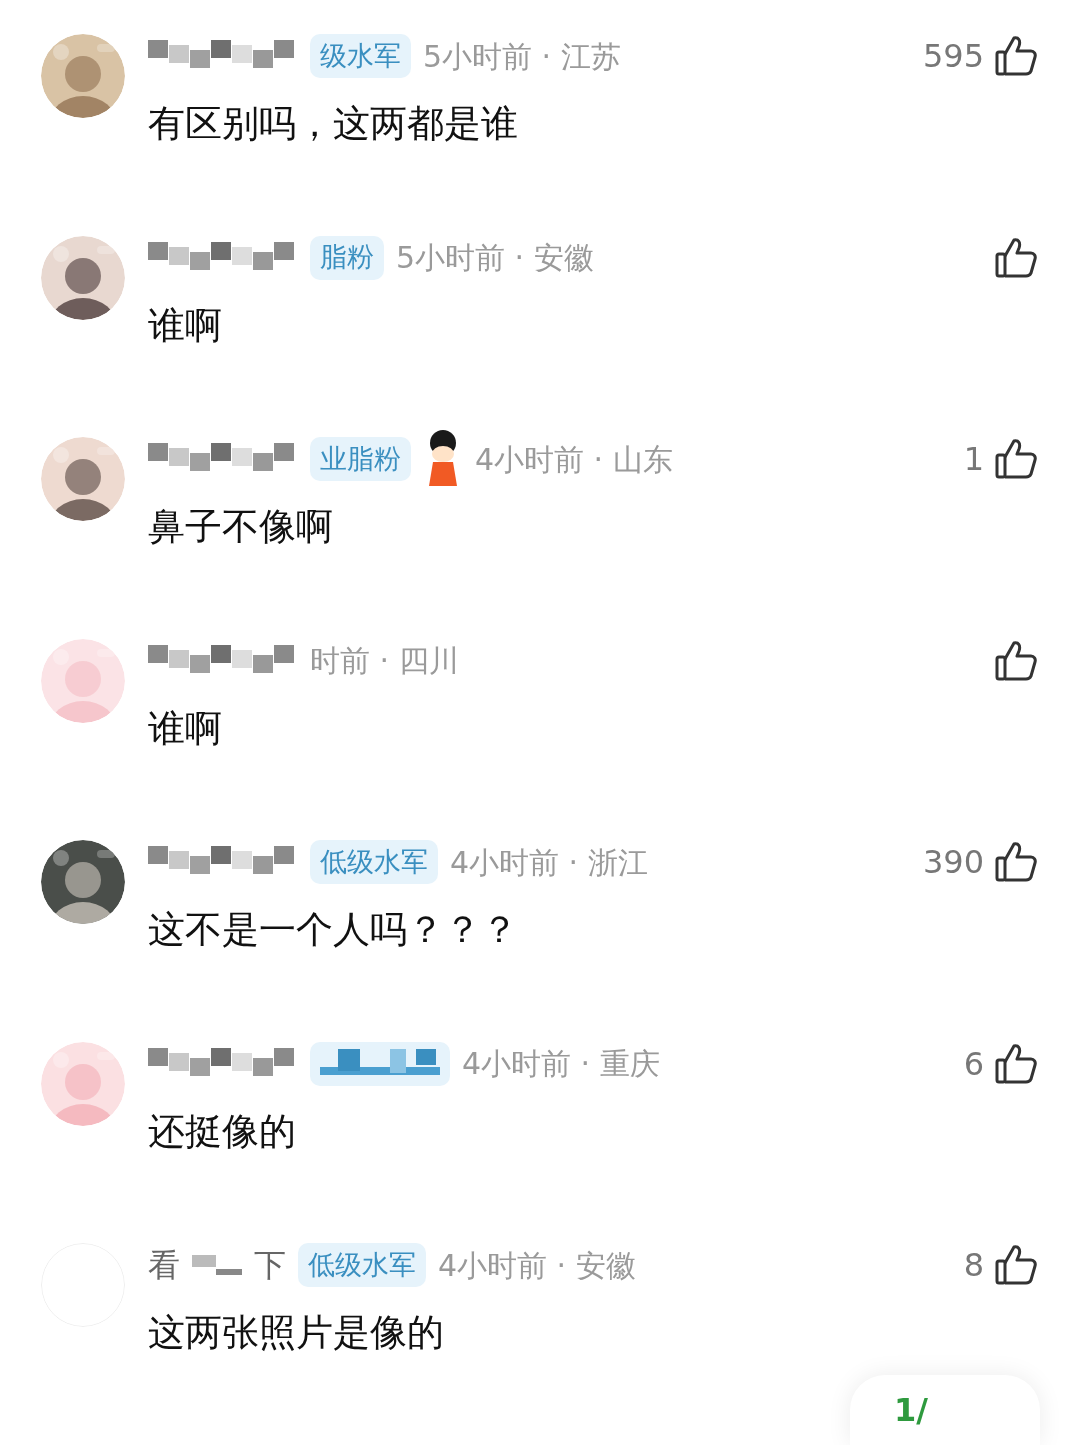  Describe the element at coordinates (953, 56) in the screenshot. I see `like-count: 595` at that location.